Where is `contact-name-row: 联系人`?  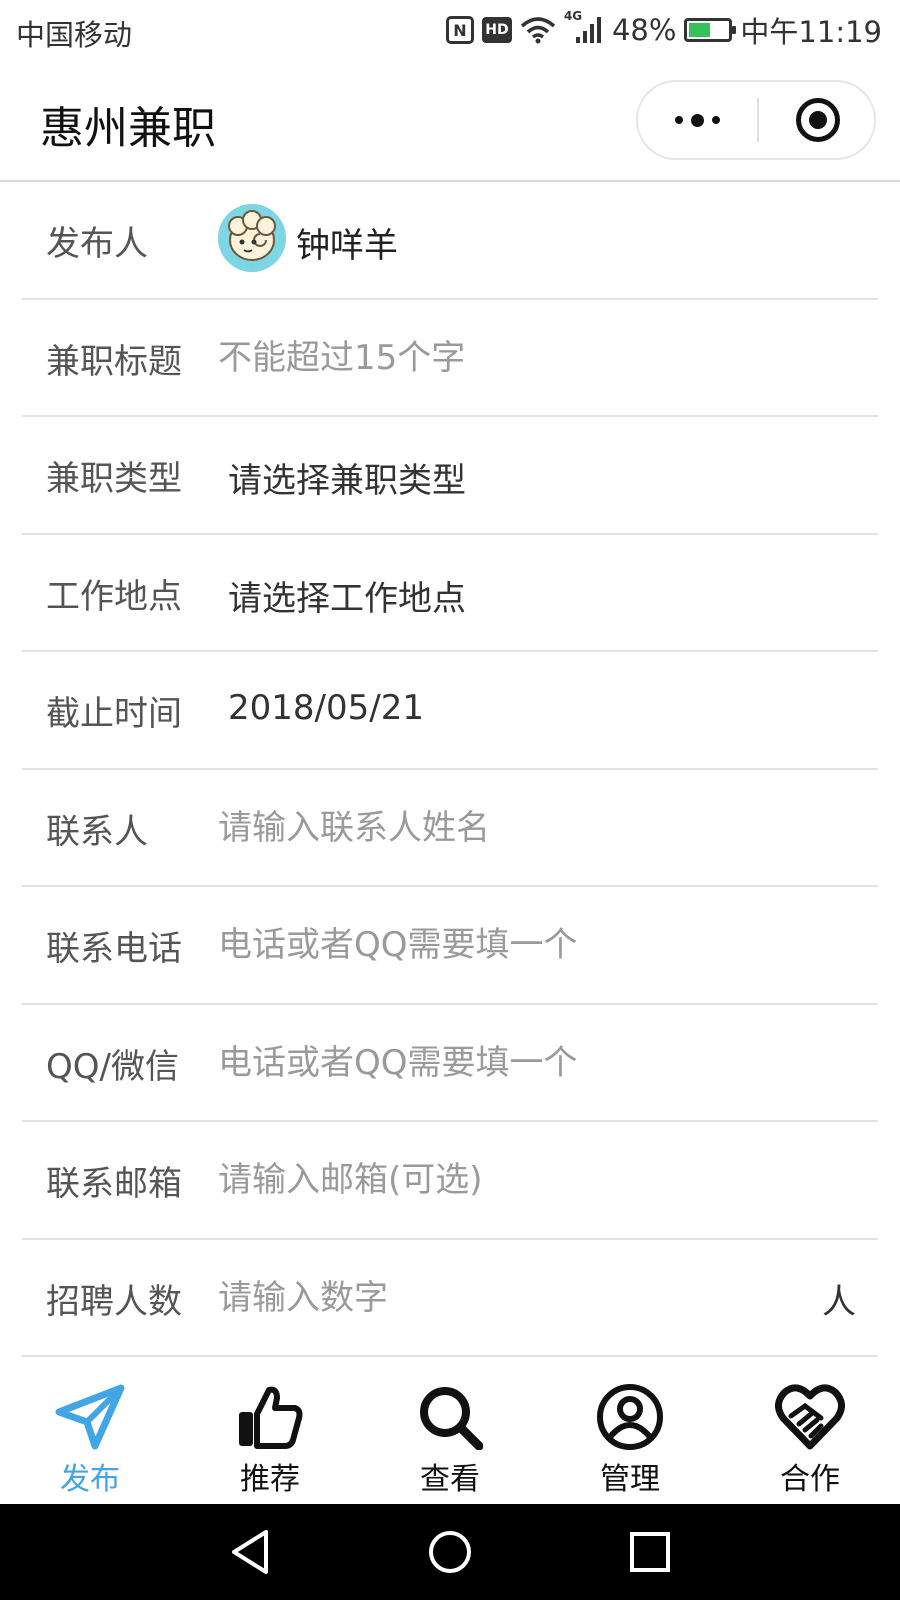
contact-name-row: 联系人 is located at coordinates (450, 828).